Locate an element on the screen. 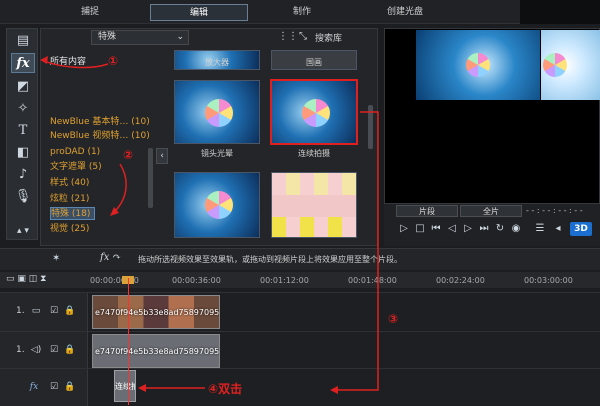 The height and width of the screenshot is (406, 600). annotation-step-2: ② is located at coordinates (128, 155).